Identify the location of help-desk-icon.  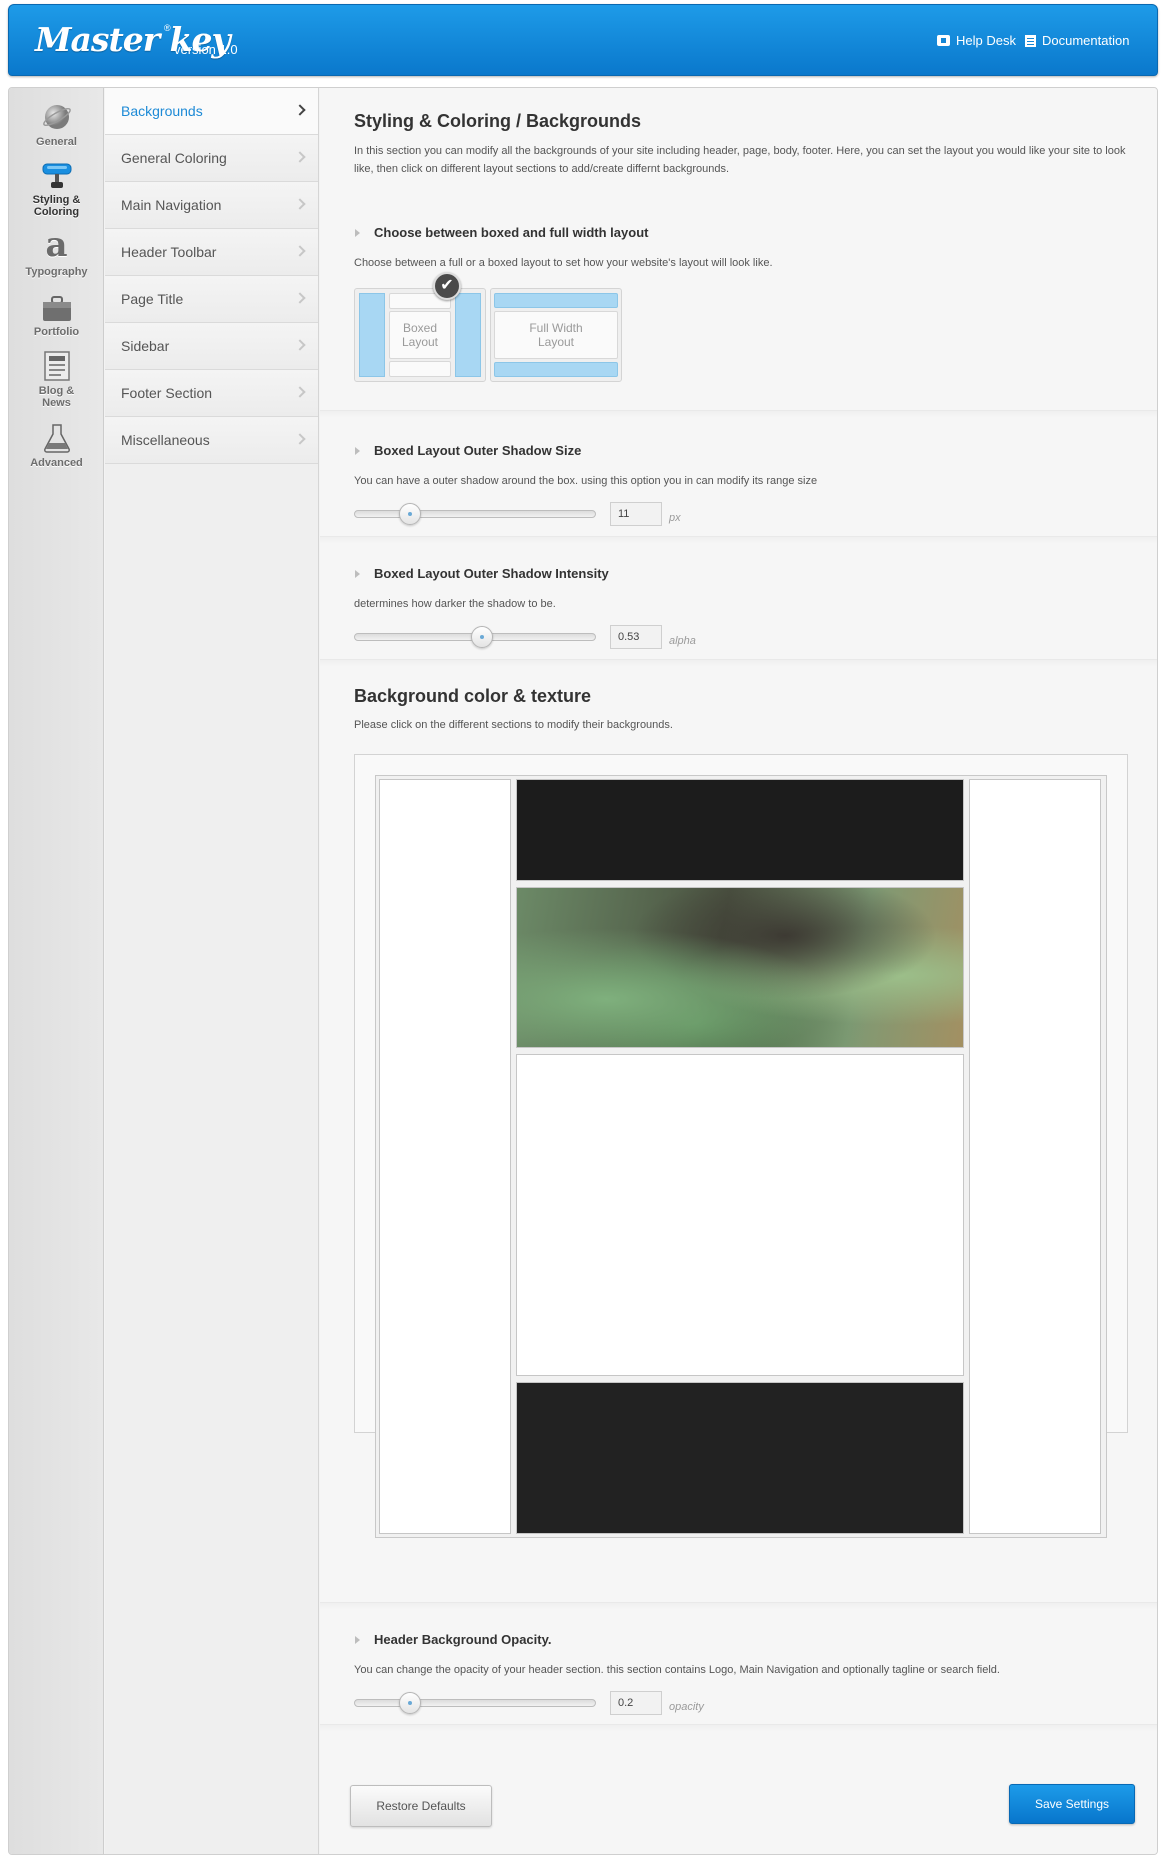
(943, 40).